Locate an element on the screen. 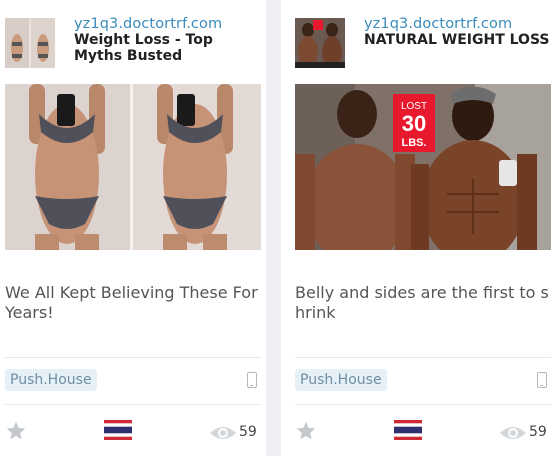 The image size is (553, 456). svg-text: LBS. is located at coordinates (413, 143).